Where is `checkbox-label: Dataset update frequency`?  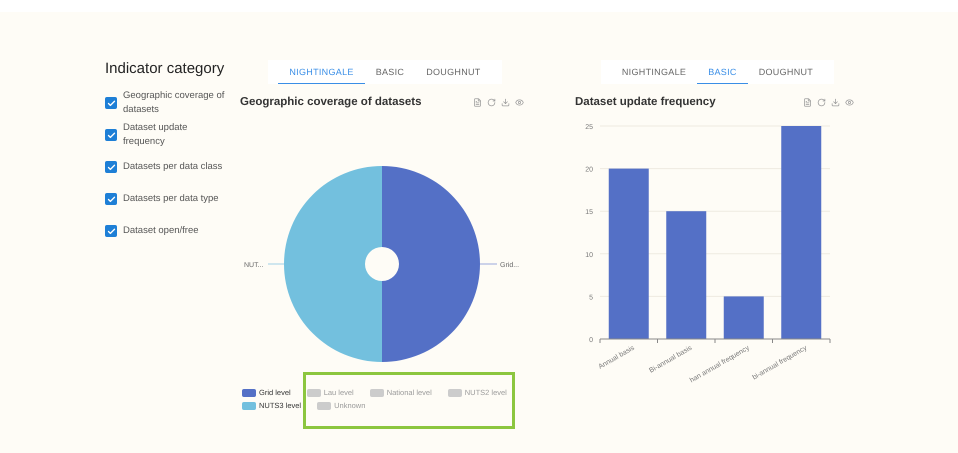 checkbox-label: Dataset update frequency is located at coordinates (155, 135).